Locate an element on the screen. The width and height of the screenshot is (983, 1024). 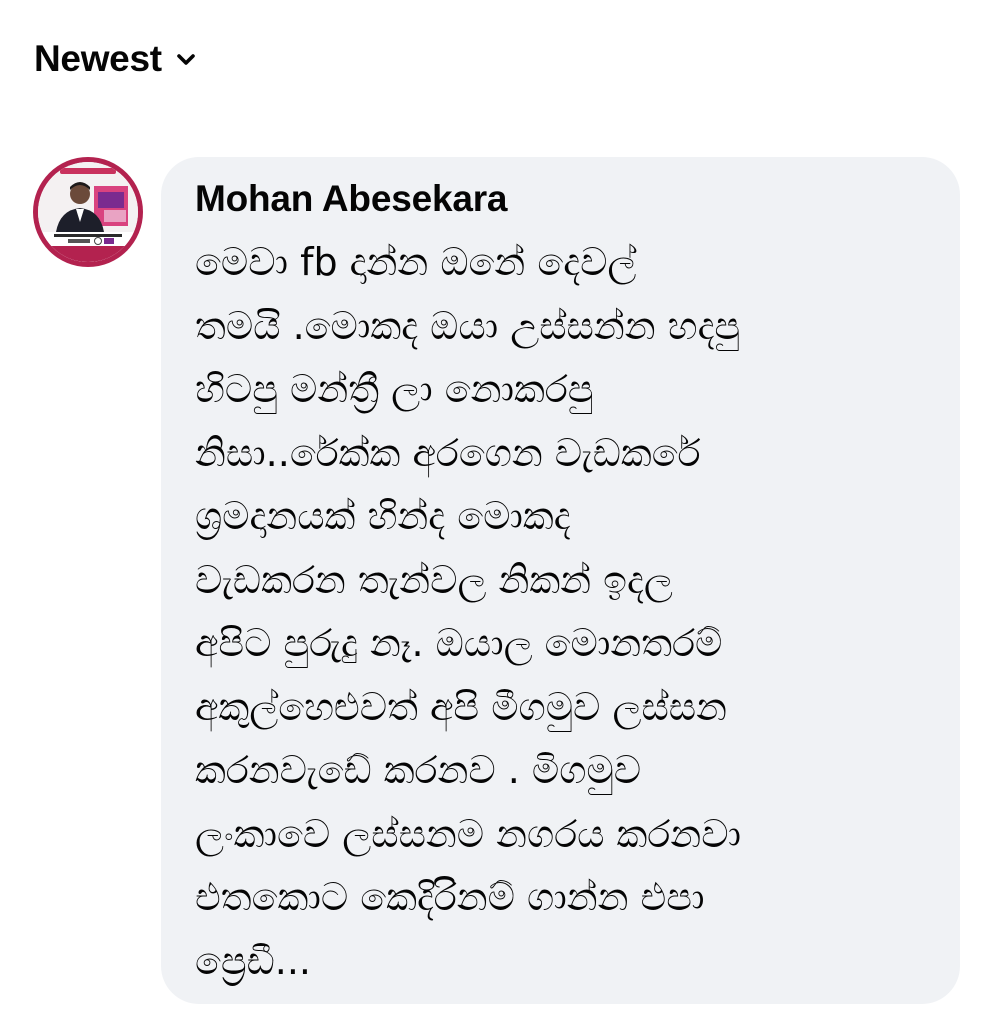
sort-label: Newest is located at coordinates (98, 58).